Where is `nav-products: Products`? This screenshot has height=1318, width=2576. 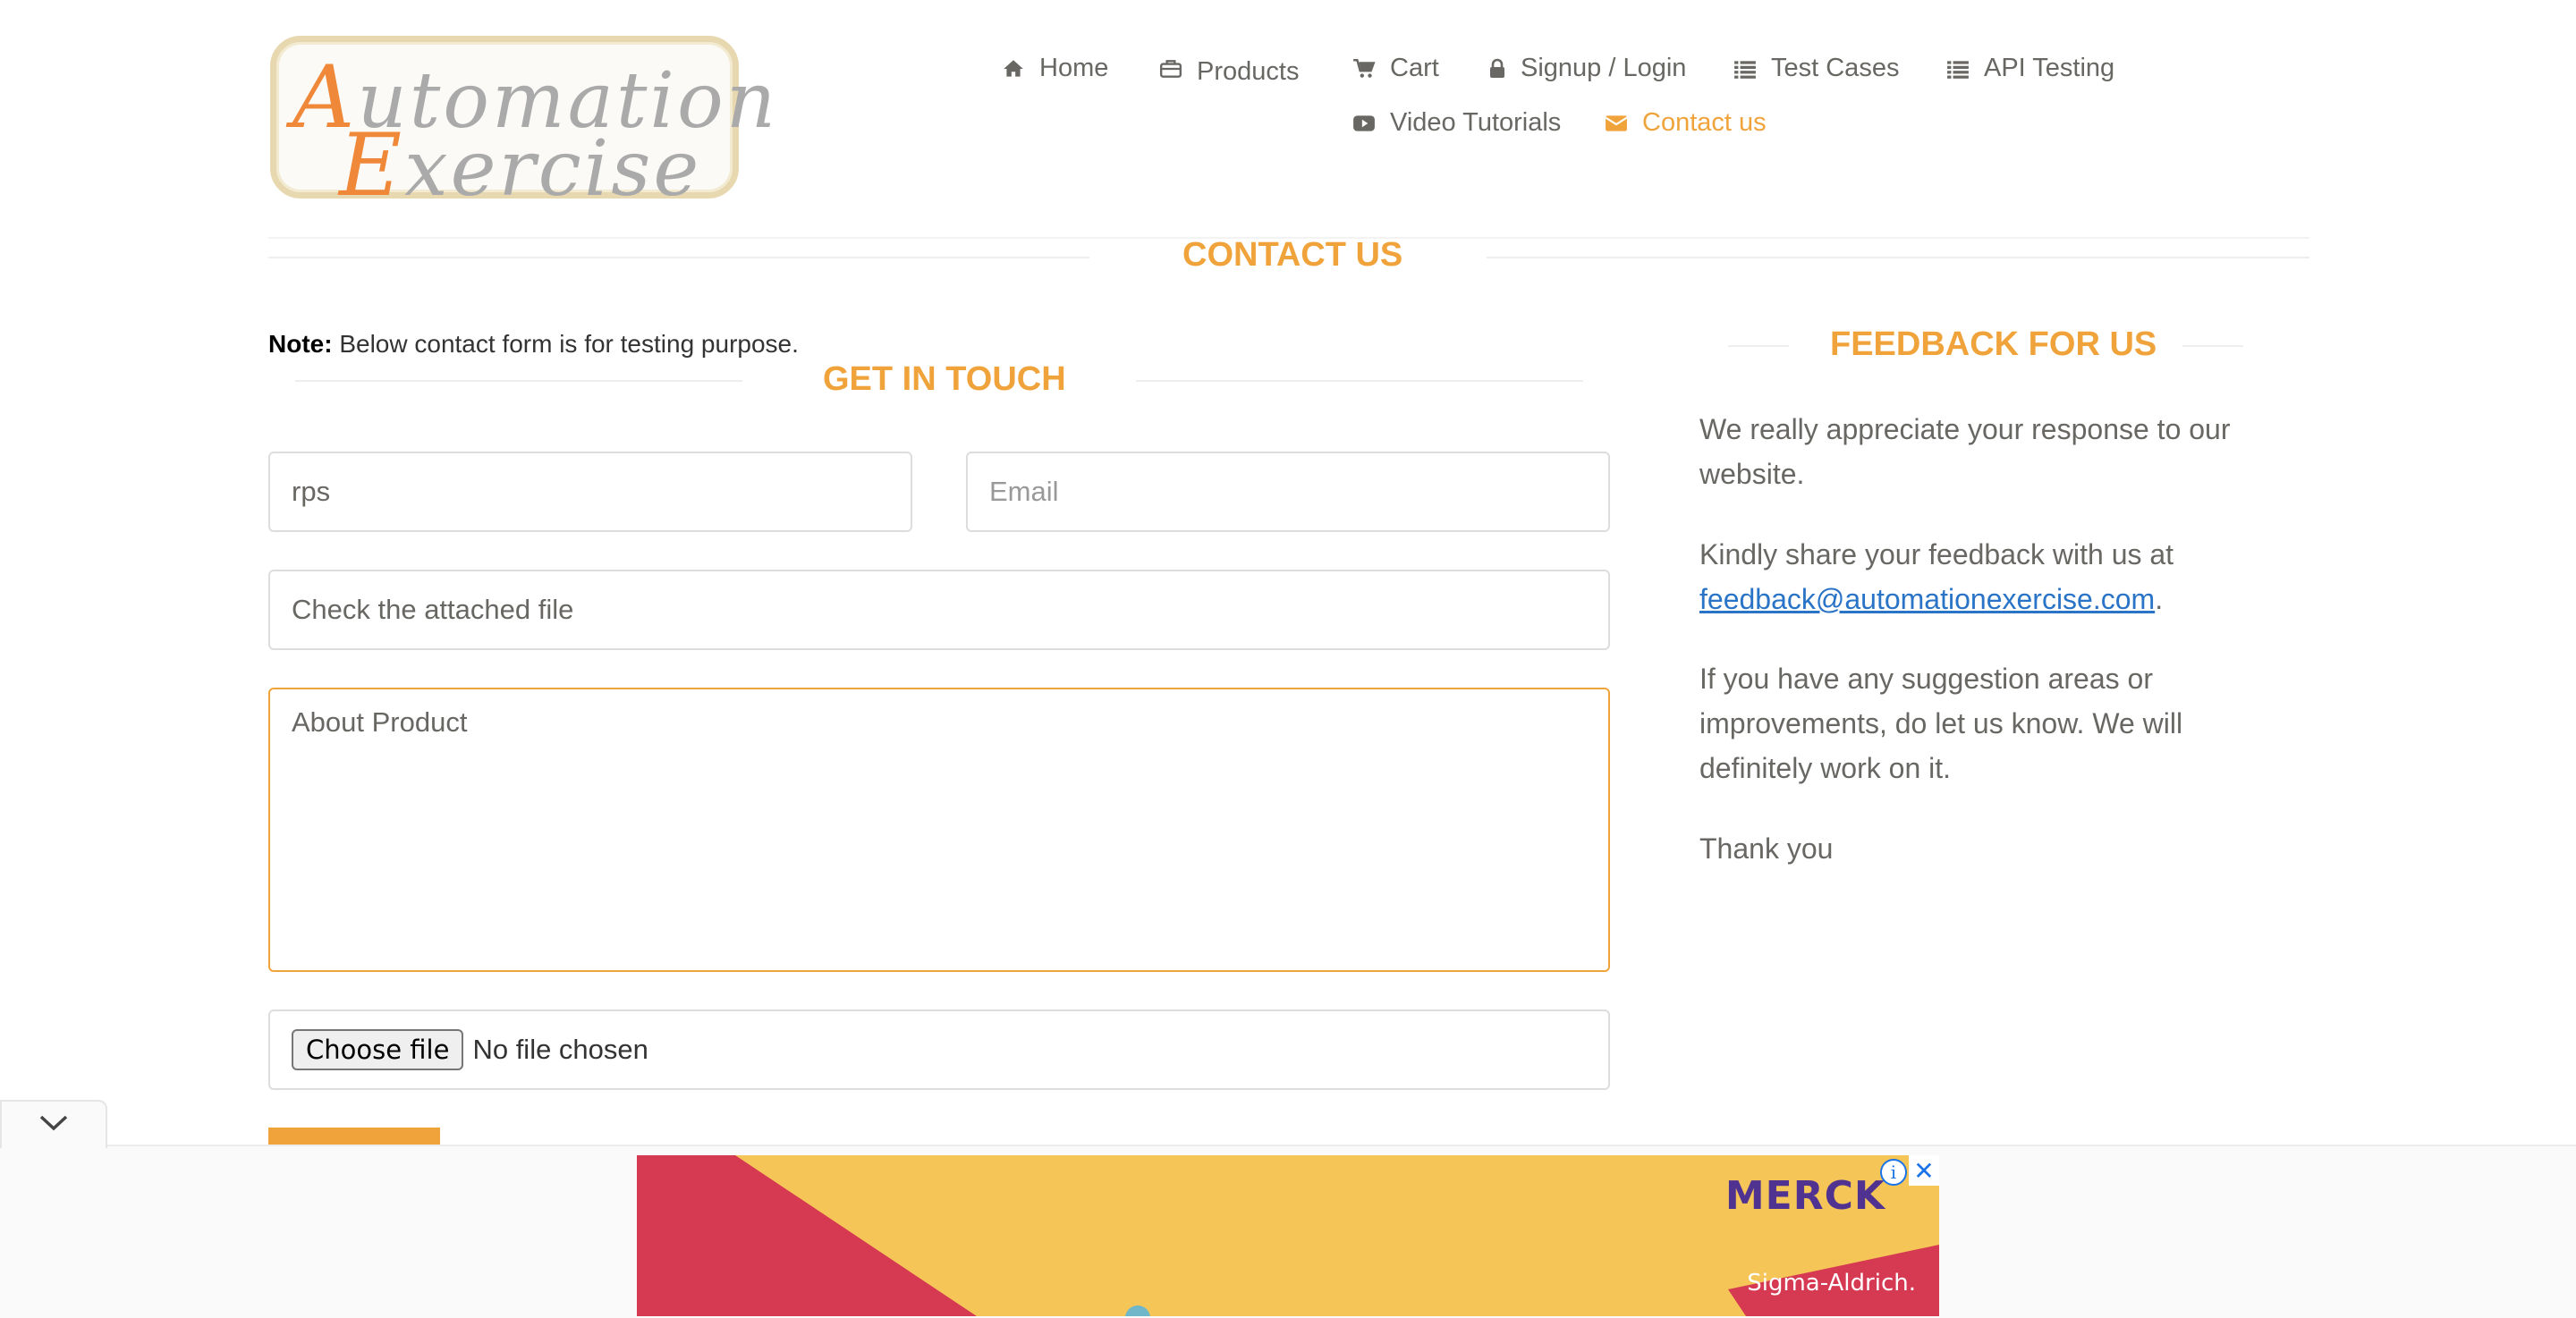
nav-products: Products is located at coordinates (1229, 70).